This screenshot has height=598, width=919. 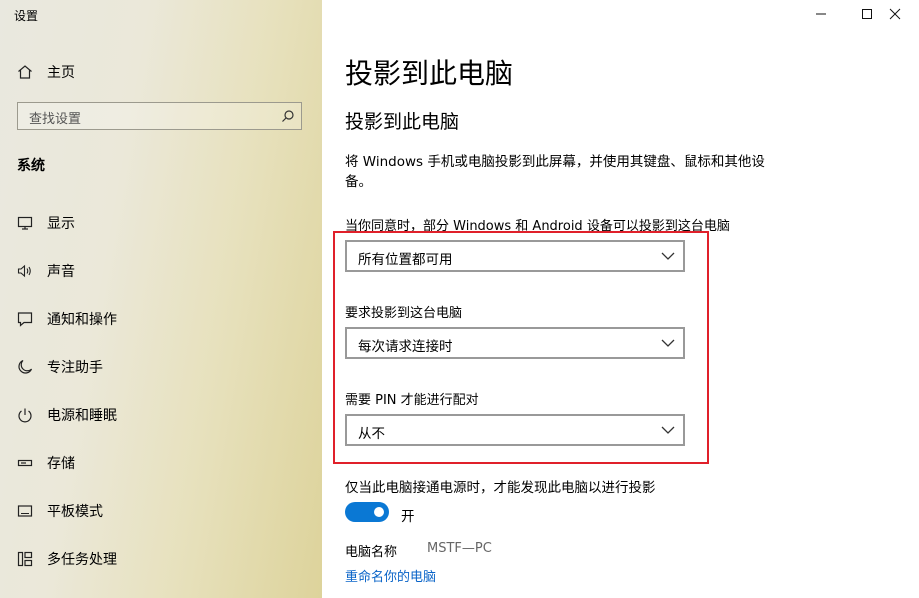 I want to click on home-icon, so click(x=25, y=72).